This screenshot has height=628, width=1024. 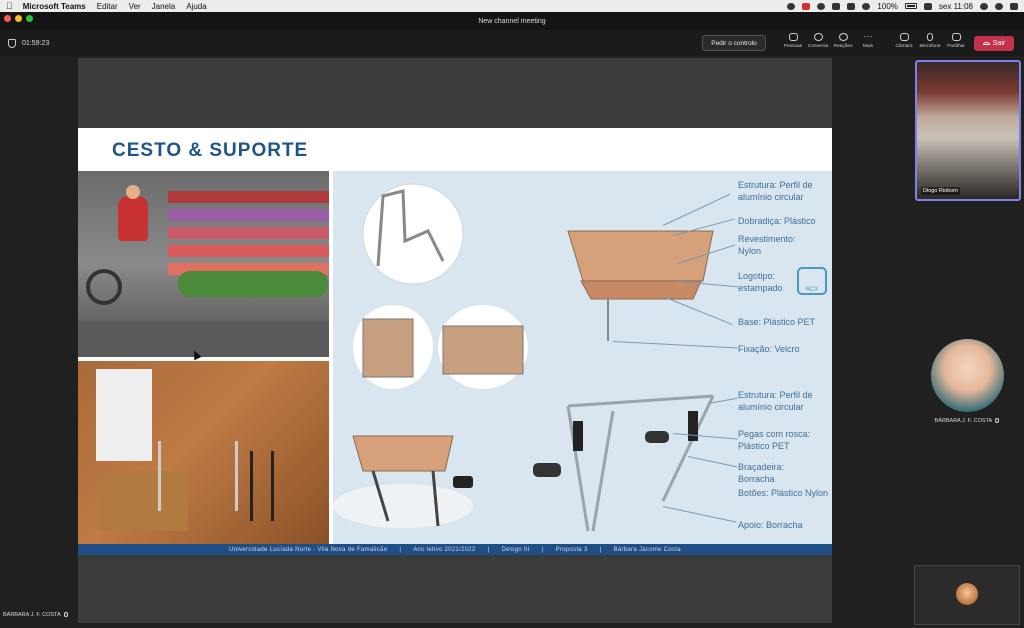 I want to click on display-stand-render-image, so click(x=203, y=452).